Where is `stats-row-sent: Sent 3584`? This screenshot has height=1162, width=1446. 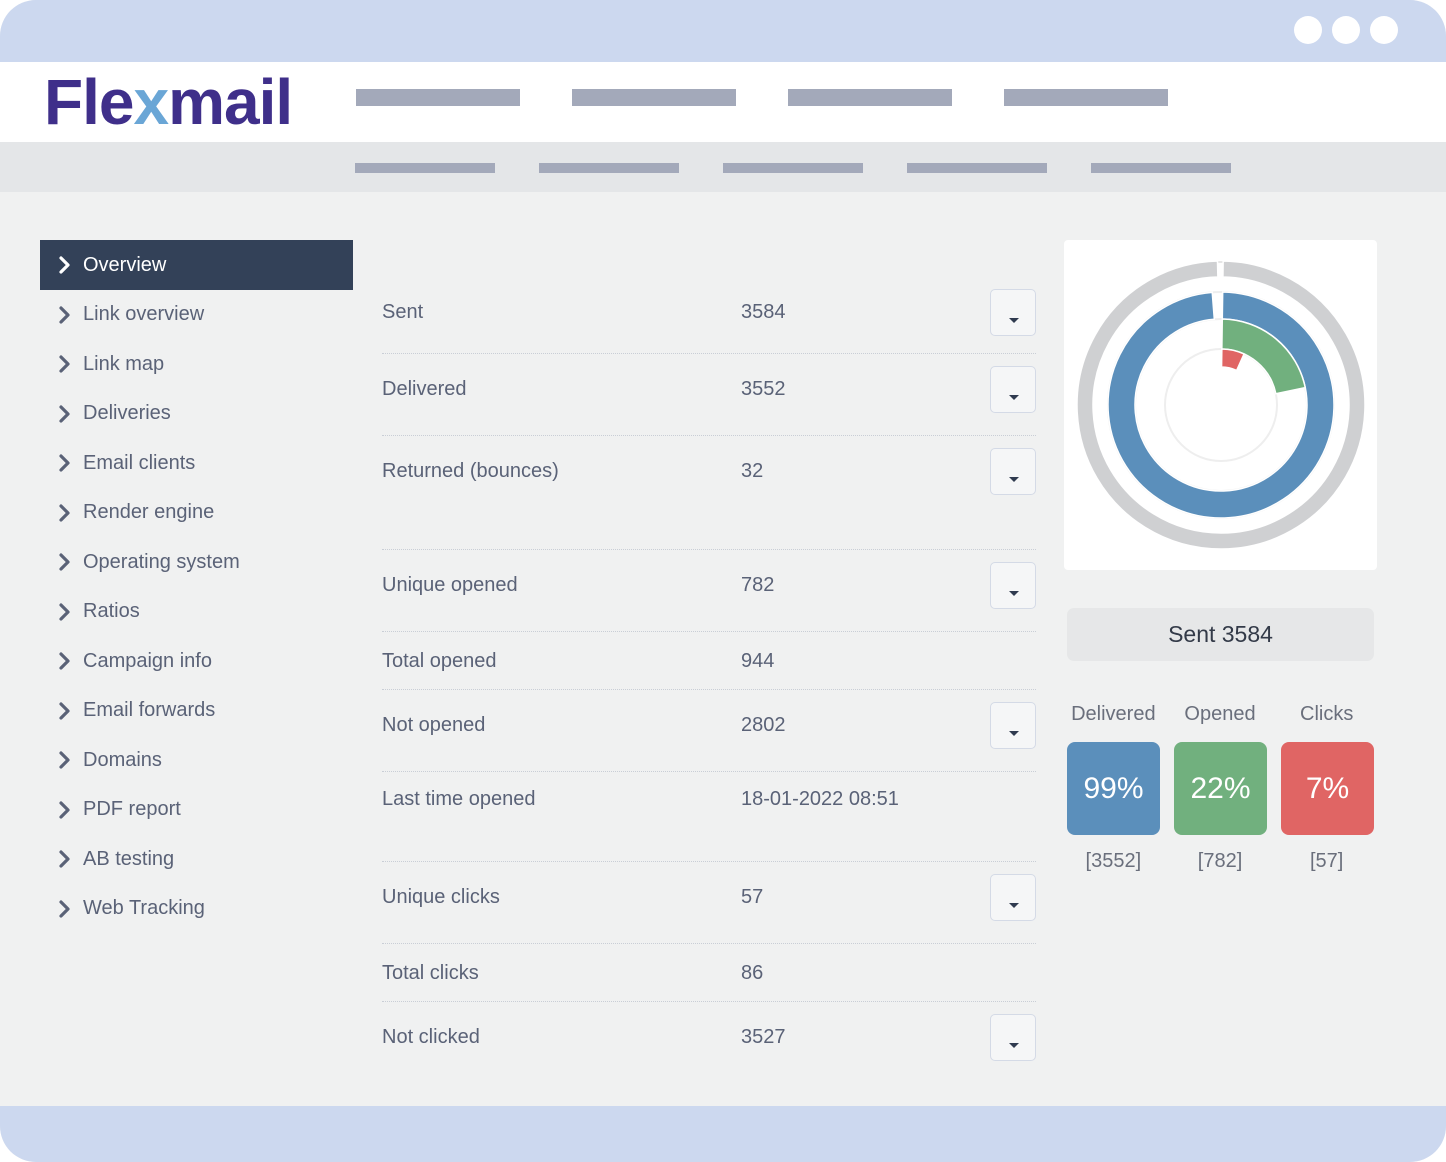
stats-row-sent: Sent 3584 is located at coordinates (709, 321).